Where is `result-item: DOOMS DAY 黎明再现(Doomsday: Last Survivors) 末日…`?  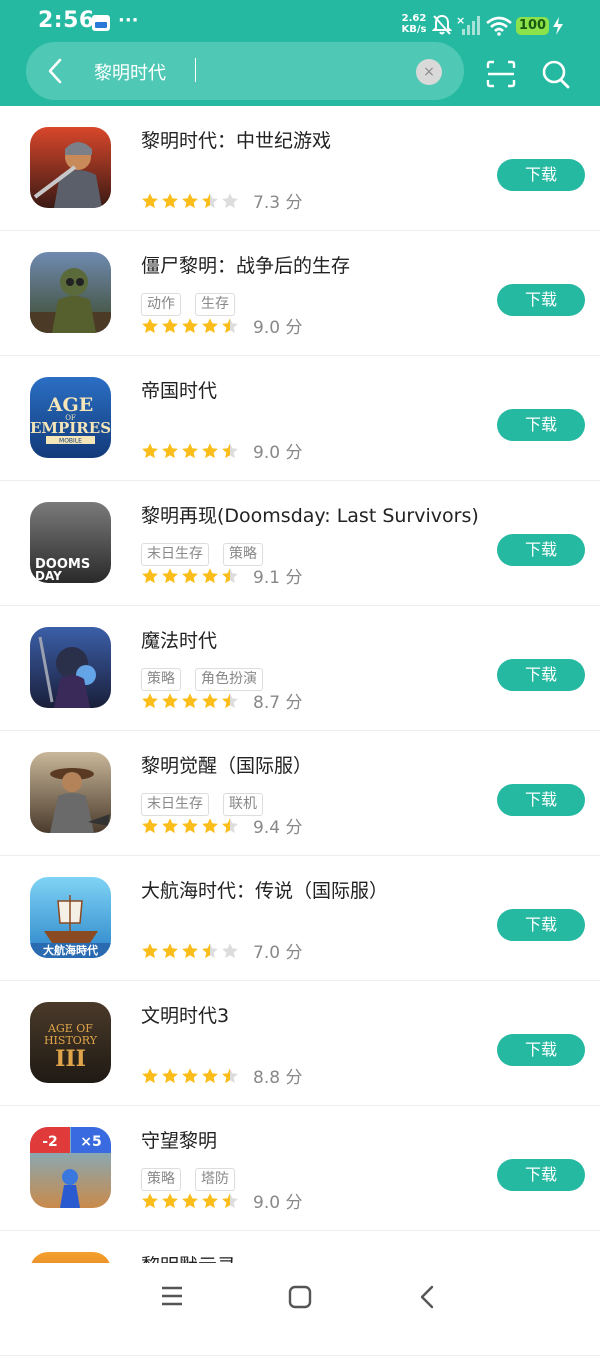
result-item: DOOMS DAY 黎明再现(Doomsday: Last Survivors) 末日… is located at coordinates (300, 543).